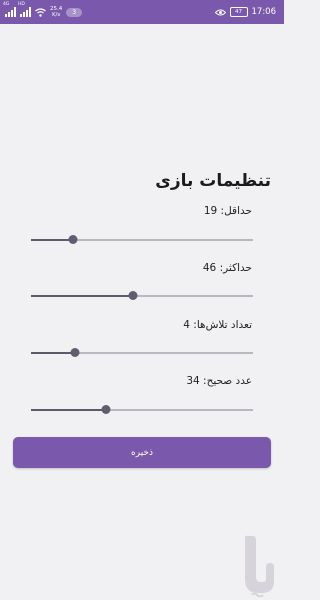  Describe the element at coordinates (21, 4) in the screenshot. I see `signal-label-2: HD` at that location.